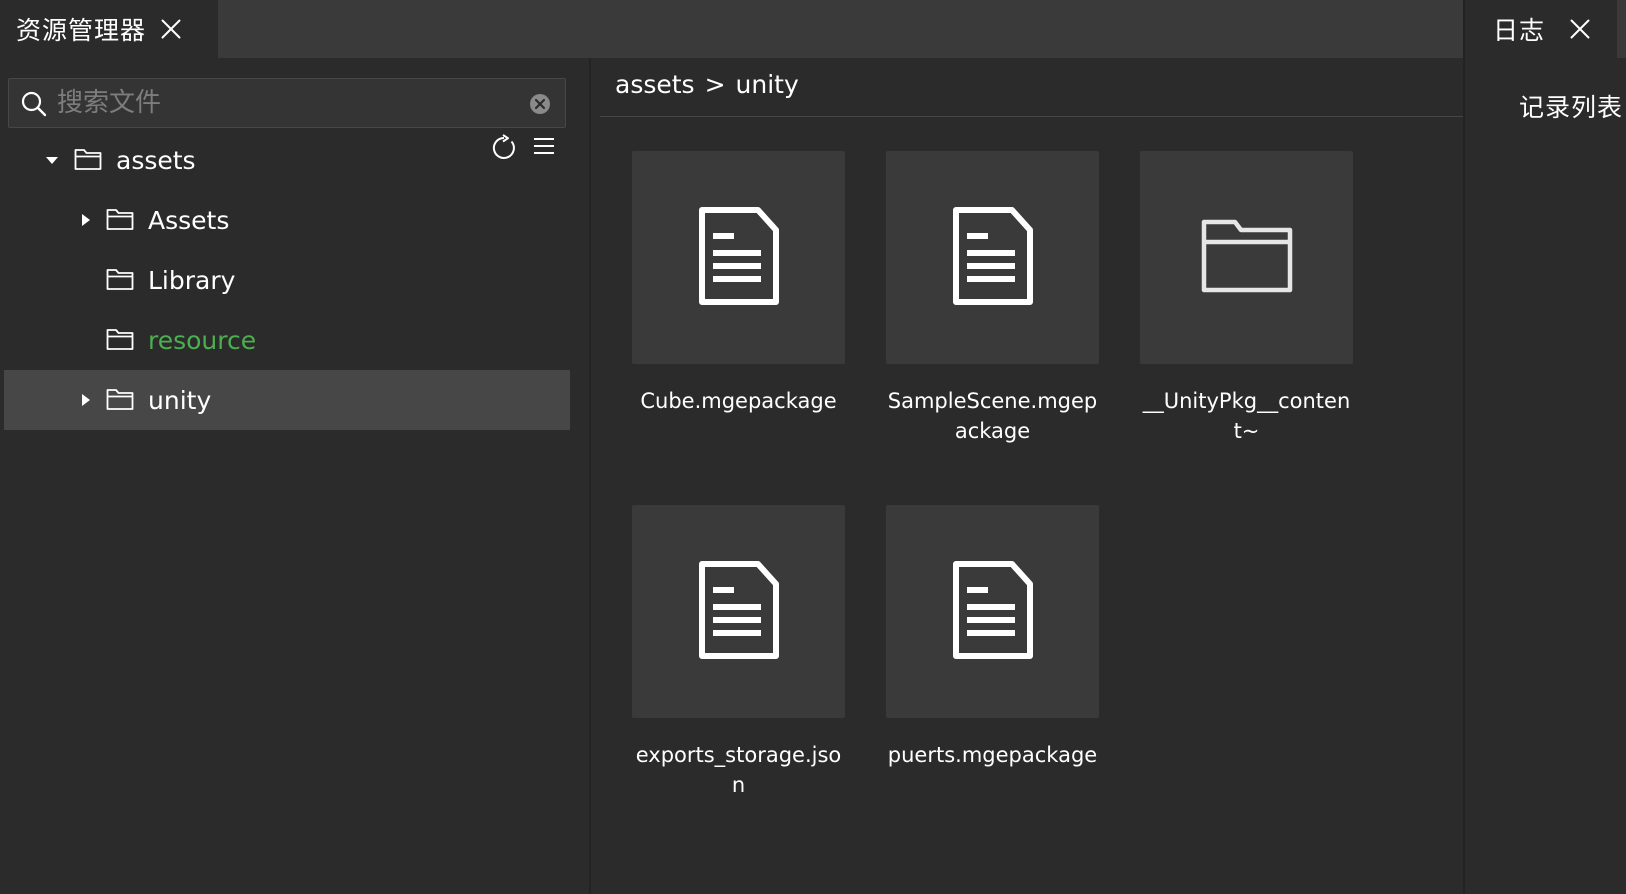 The width and height of the screenshot is (1626, 894). What do you see at coordinates (992, 755) in the screenshot?
I see `file-name: puerts.mgepackage` at bounding box center [992, 755].